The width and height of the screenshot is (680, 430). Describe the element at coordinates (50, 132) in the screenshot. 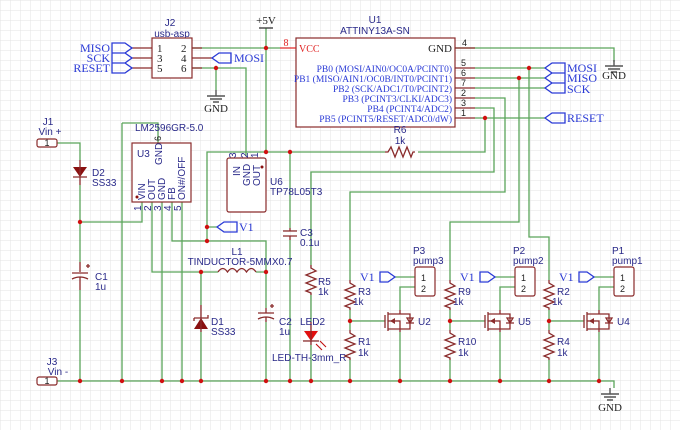

I see `svg-text: Vin +` at that location.